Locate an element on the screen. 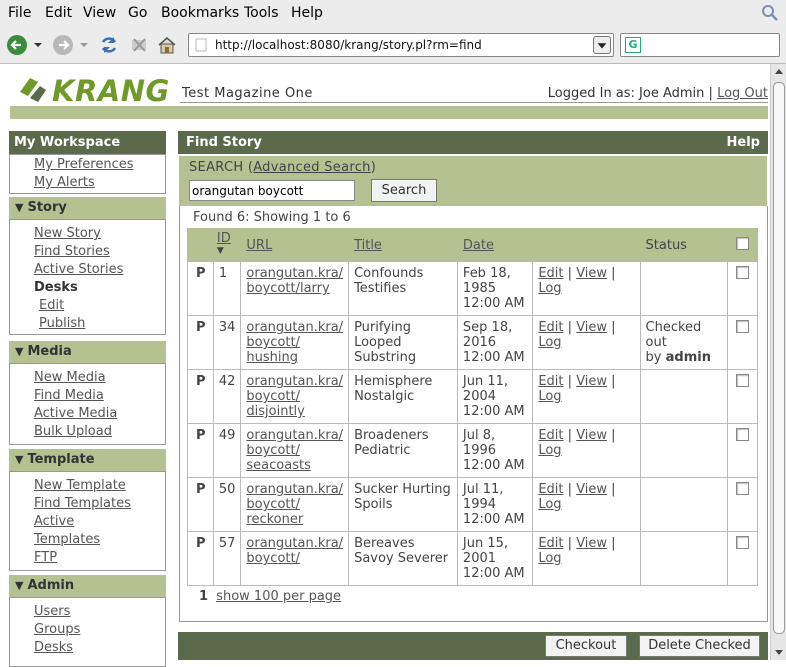 The image size is (786, 667). id-col-header: ID ▼ is located at coordinates (227, 245).